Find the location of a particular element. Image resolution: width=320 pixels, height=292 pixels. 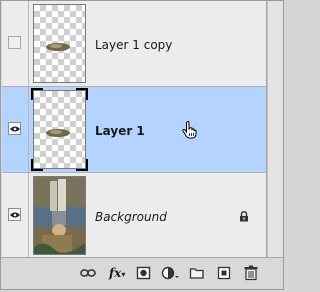

layer-name: Layer 1 is located at coordinates (120, 131).